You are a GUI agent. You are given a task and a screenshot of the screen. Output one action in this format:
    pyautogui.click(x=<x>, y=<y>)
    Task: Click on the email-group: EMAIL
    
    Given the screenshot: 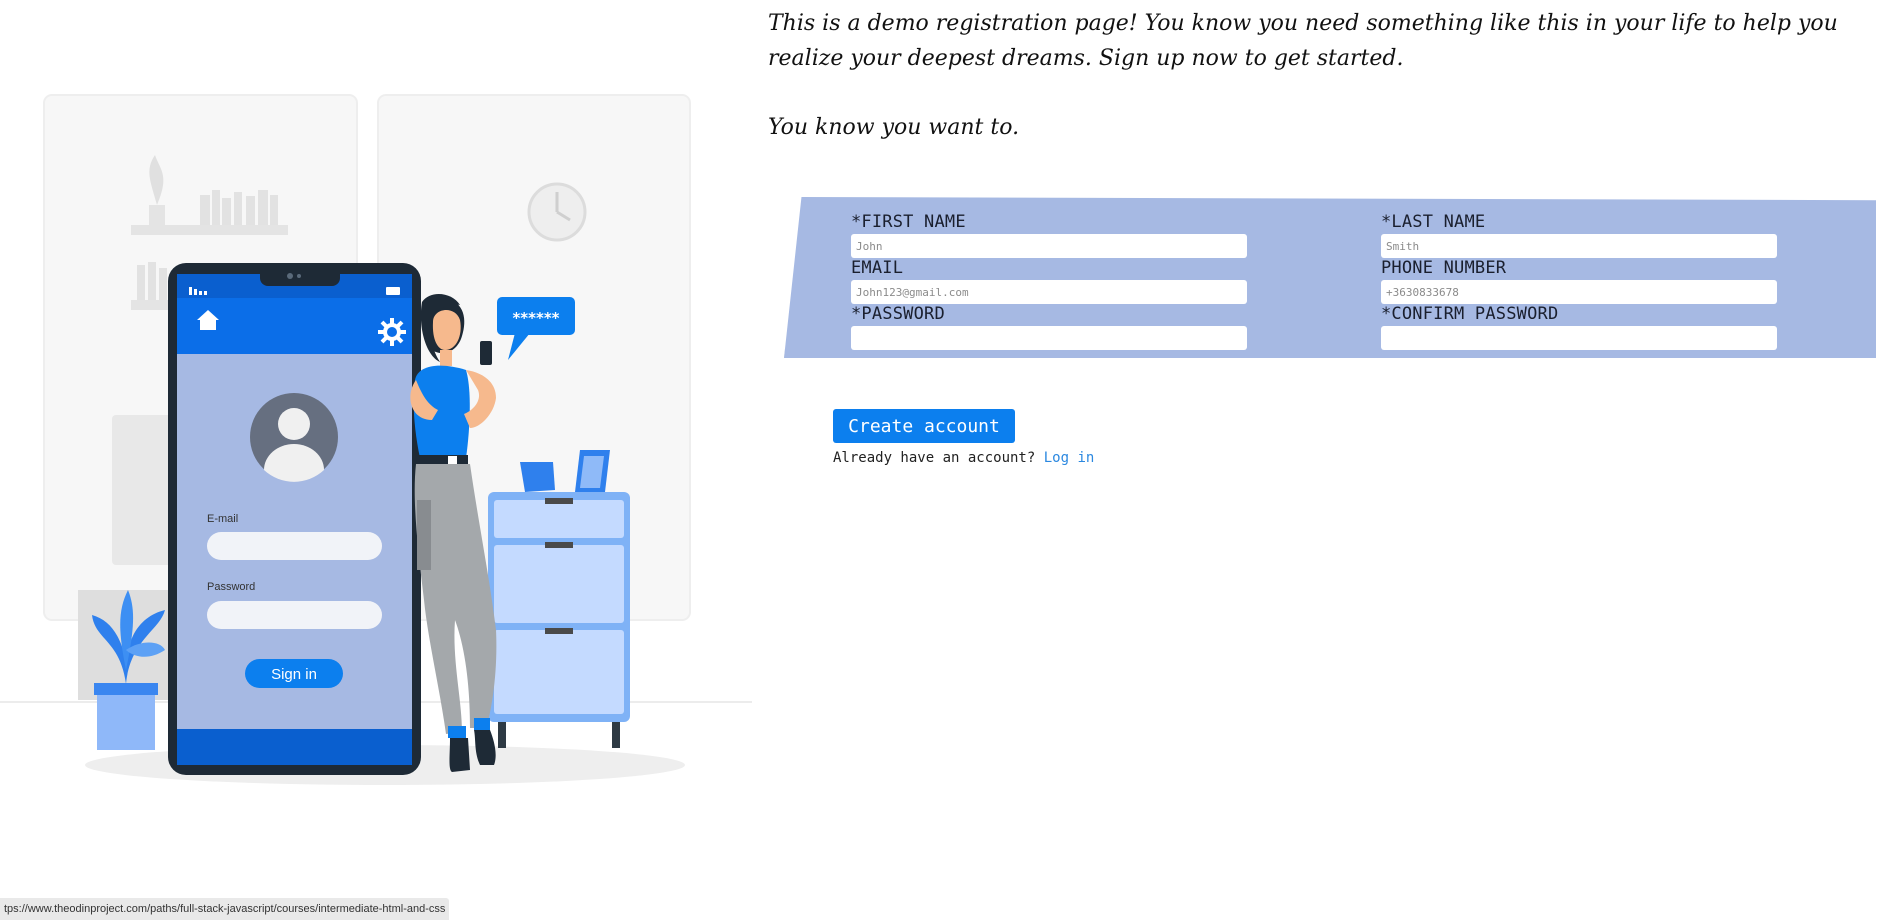 What is the action you would take?
    pyautogui.click(x=1049, y=281)
    